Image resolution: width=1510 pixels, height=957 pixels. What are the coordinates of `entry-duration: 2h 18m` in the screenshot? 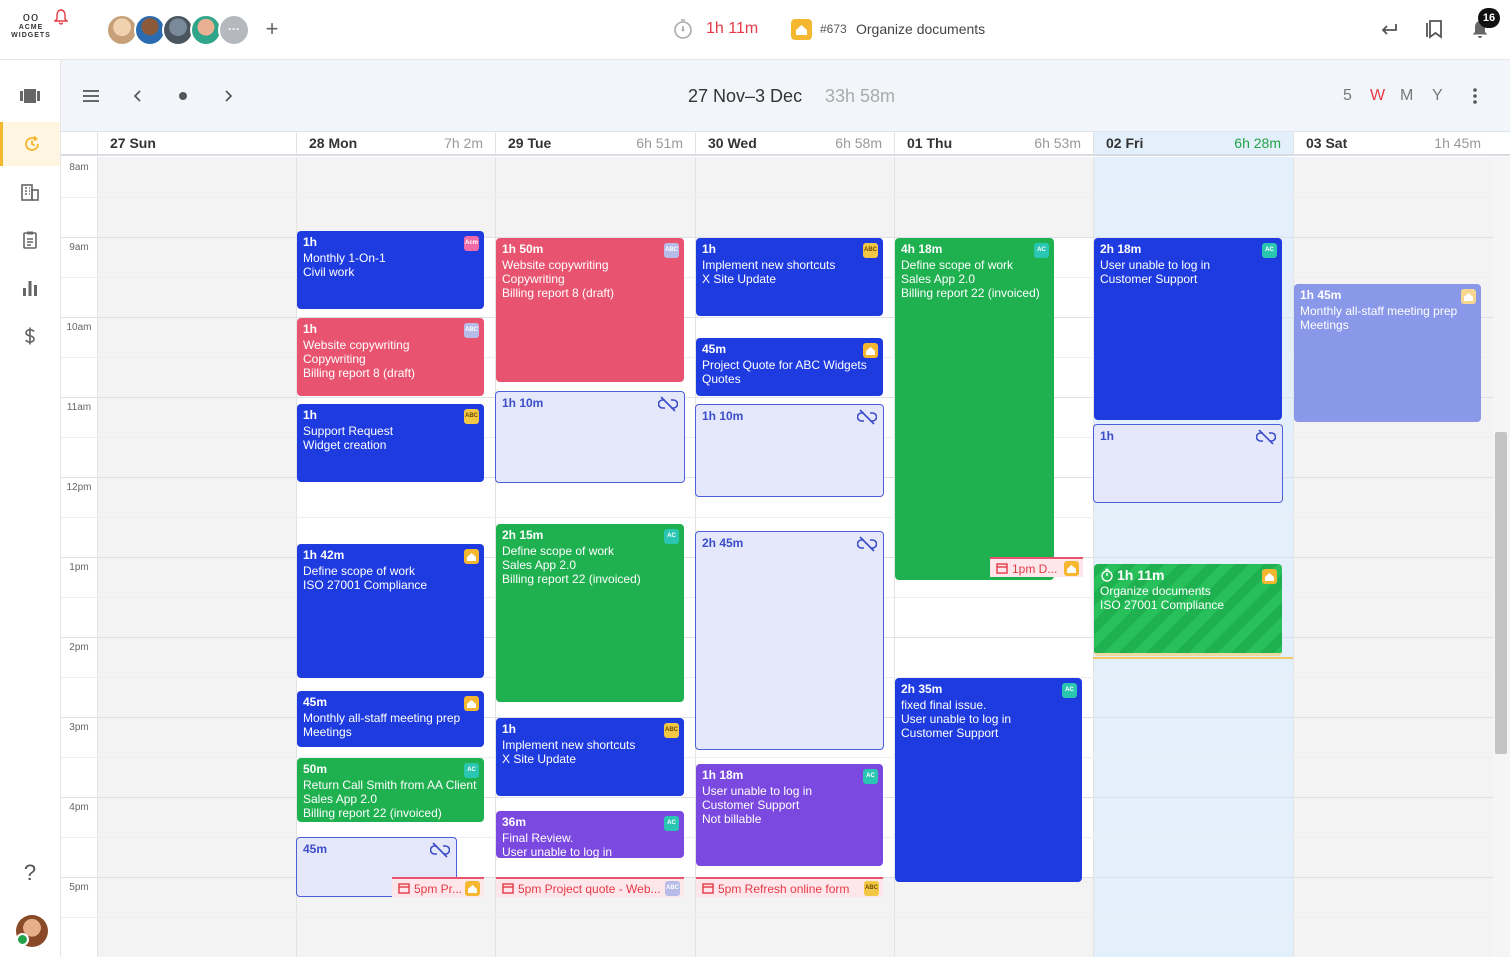 It's located at (1121, 249).